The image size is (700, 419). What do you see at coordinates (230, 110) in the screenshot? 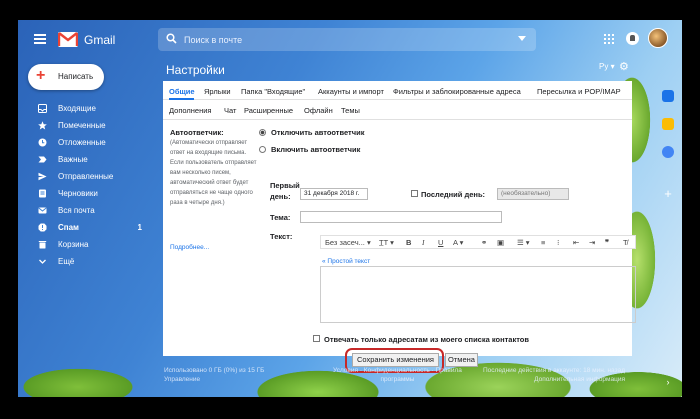
I see `tab-chat: Чат` at bounding box center [230, 110].